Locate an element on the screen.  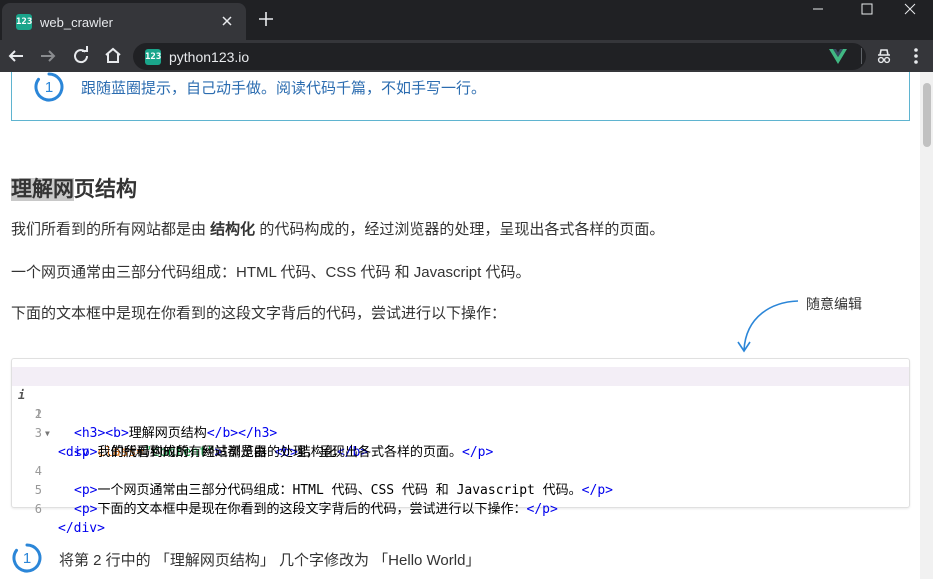
code-token: </p> is located at coordinates (542, 509).